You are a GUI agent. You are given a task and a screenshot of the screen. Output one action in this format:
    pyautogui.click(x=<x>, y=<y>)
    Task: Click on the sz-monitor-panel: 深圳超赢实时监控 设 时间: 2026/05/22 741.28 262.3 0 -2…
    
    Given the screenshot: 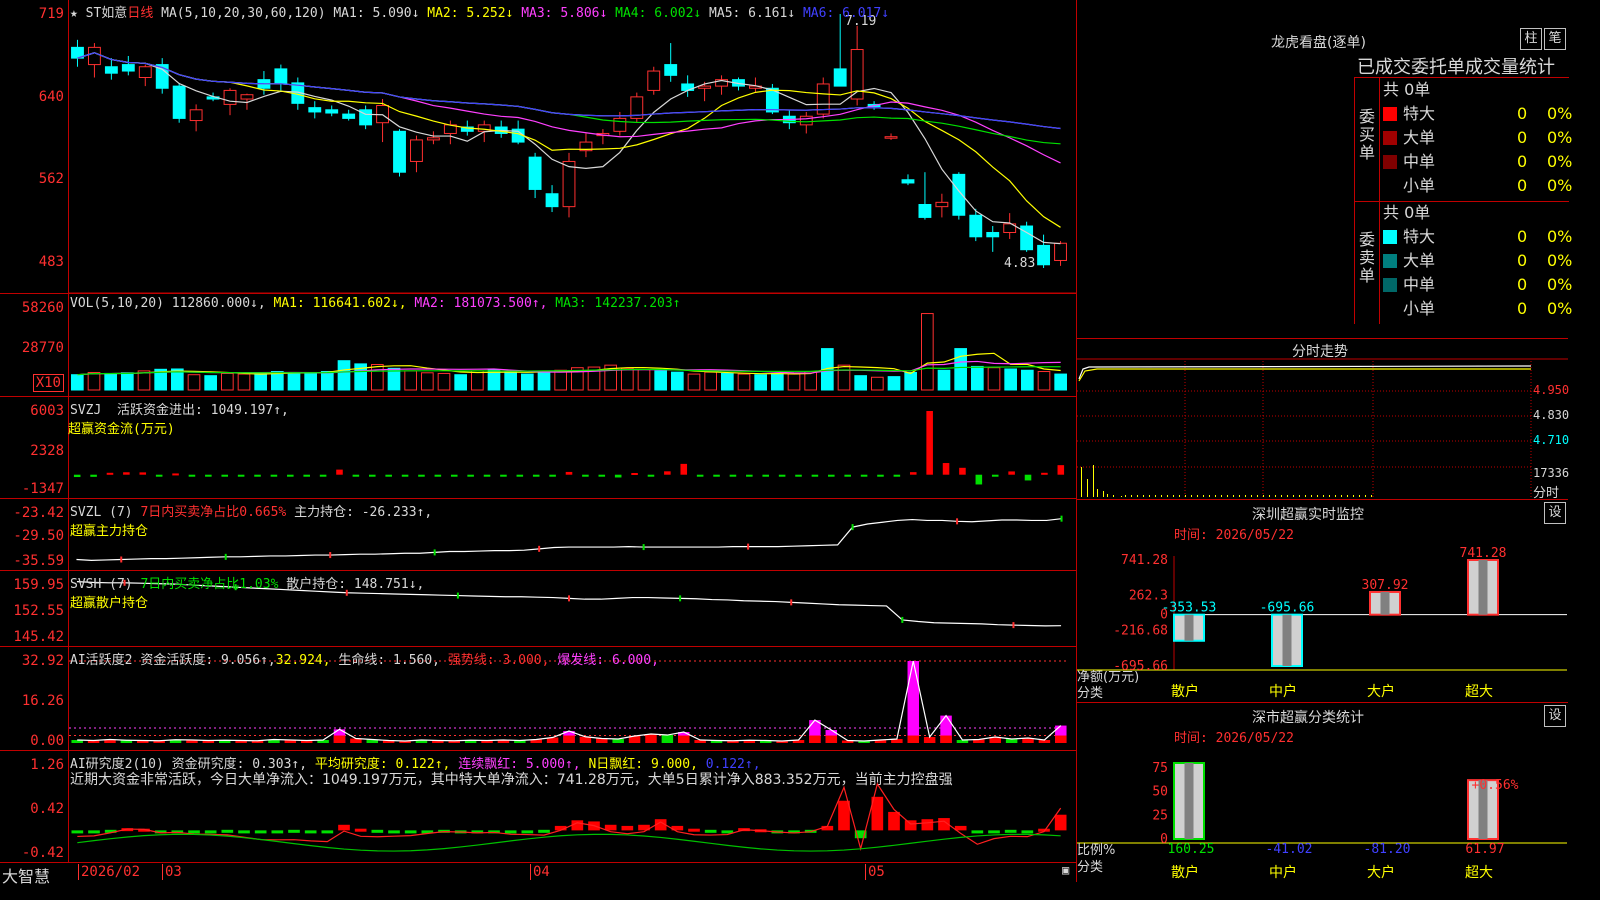 What is the action you would take?
    pyautogui.click(x=1322, y=601)
    